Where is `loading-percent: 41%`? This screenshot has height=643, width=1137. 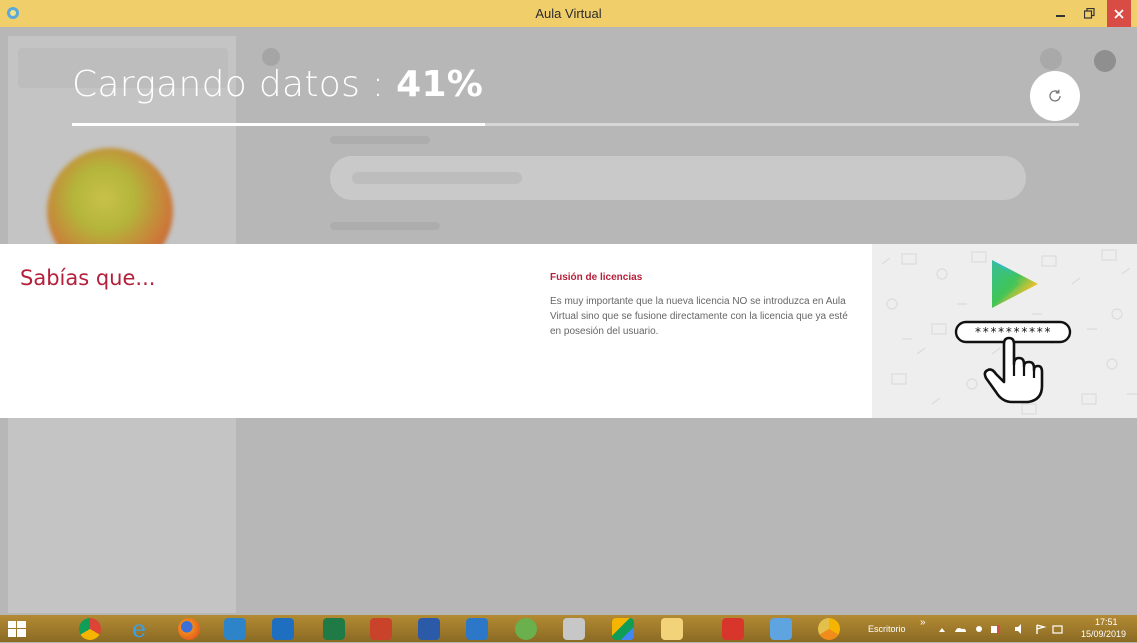
loading-percent: 41% is located at coordinates (440, 84).